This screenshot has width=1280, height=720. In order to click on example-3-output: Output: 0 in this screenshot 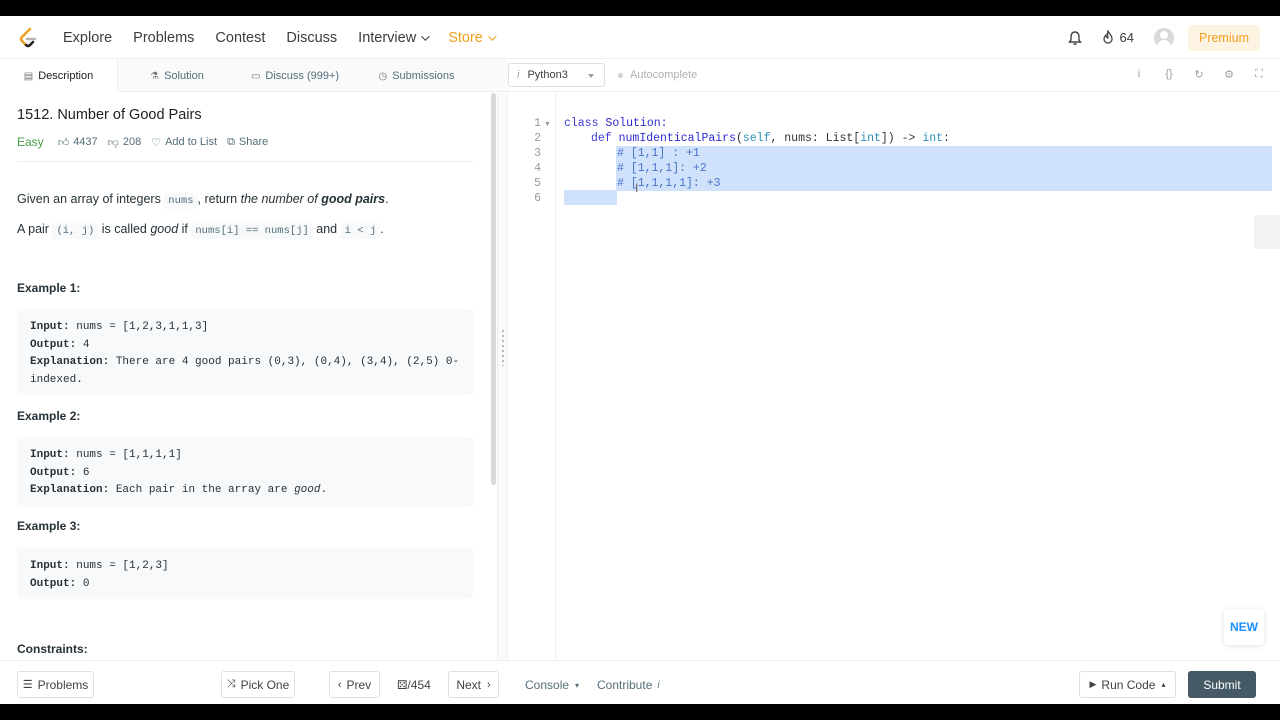, I will do `click(245, 585)`.